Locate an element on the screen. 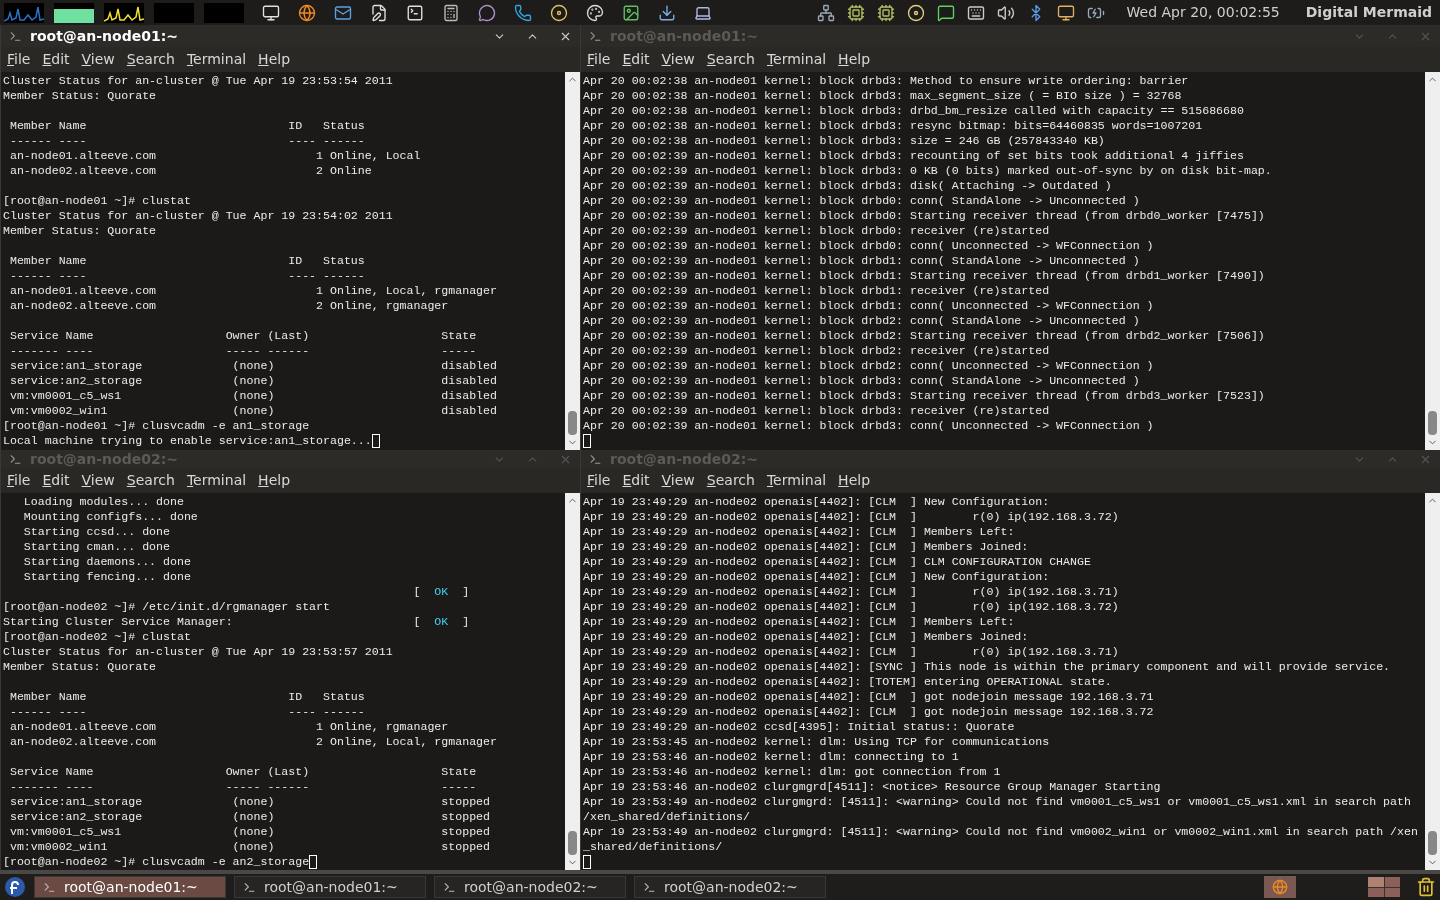  volume-icon is located at coordinates (1005, 12).